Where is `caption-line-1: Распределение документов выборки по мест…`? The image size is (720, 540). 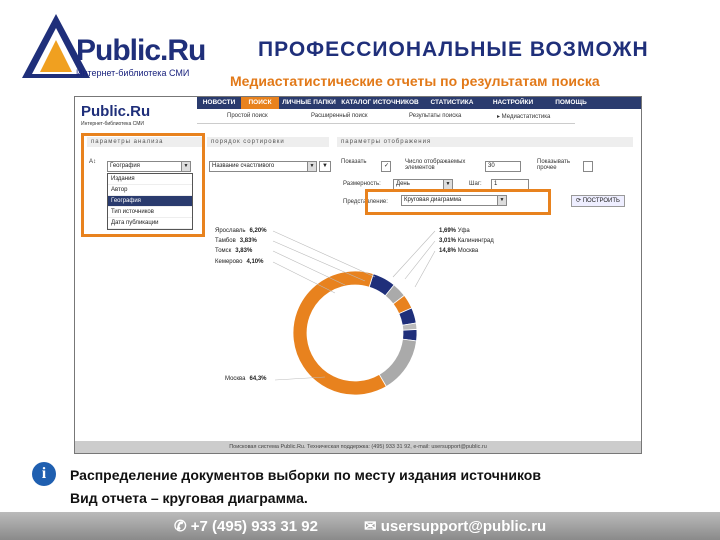
caption-line-1: Распределение документов выборки по мест… is located at coordinates (305, 475).